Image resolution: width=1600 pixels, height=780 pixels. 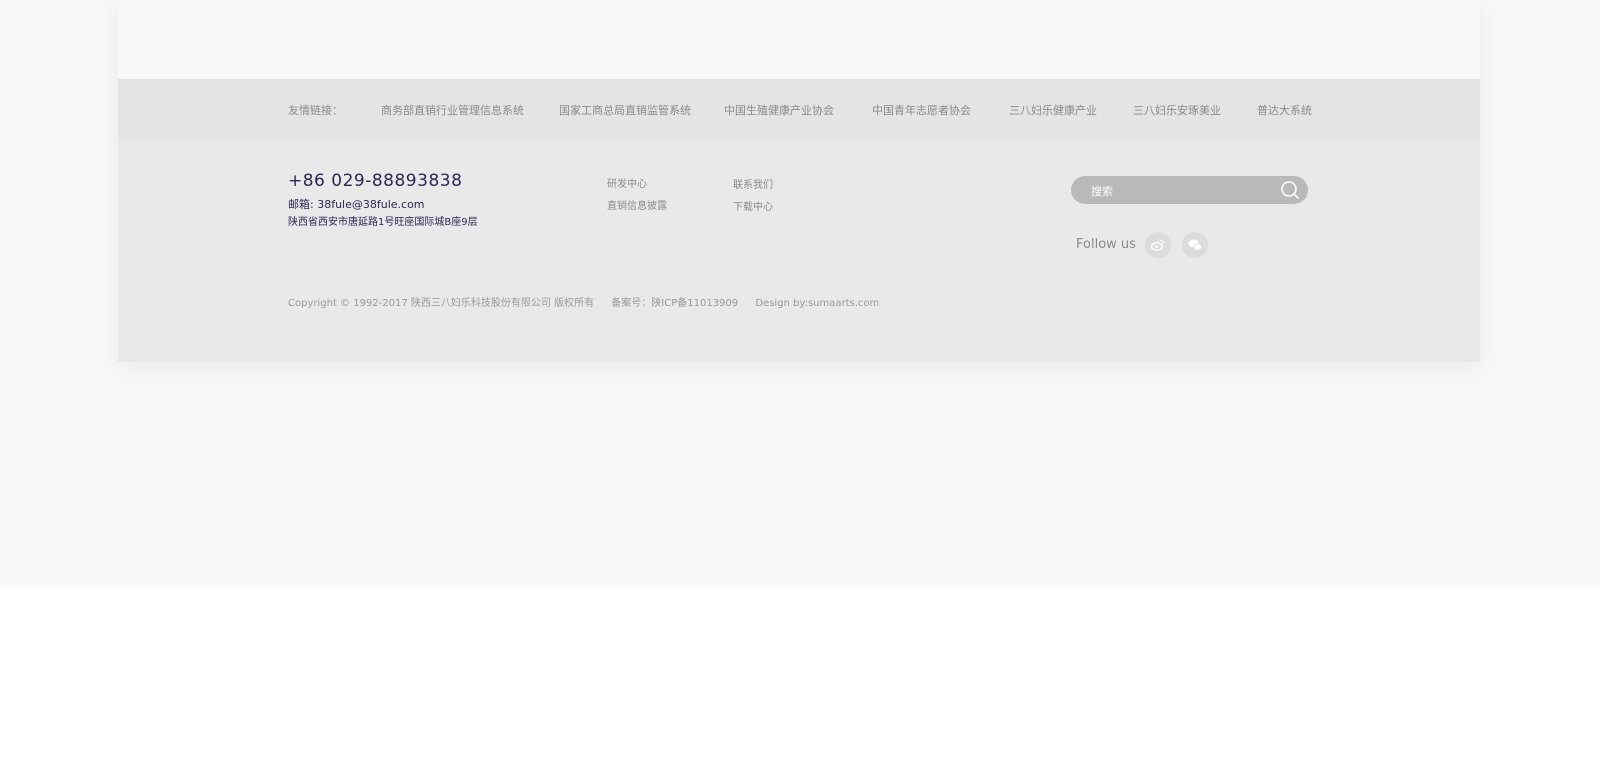 I want to click on contact-address: 陕西省西安市唐延路1号旺座国际城B座9层, so click(x=383, y=222).